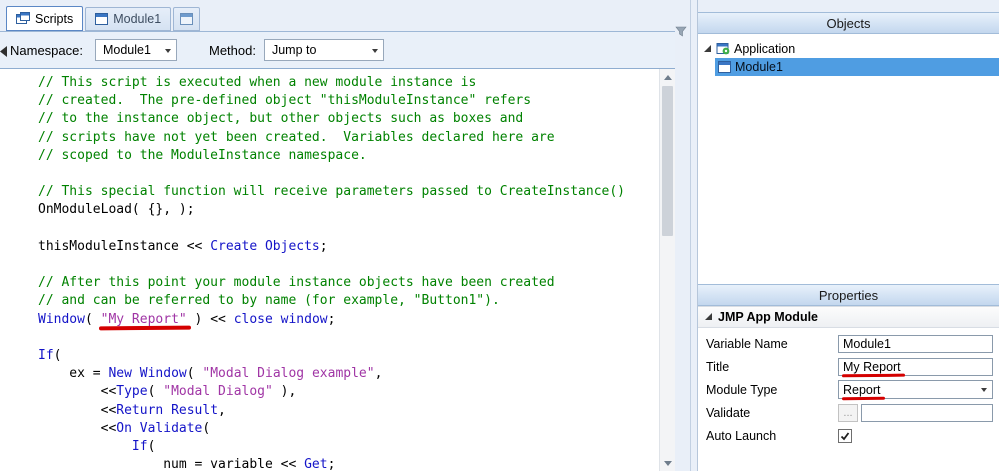  I want to click on property-row-title: Title My Report, so click(848, 366).